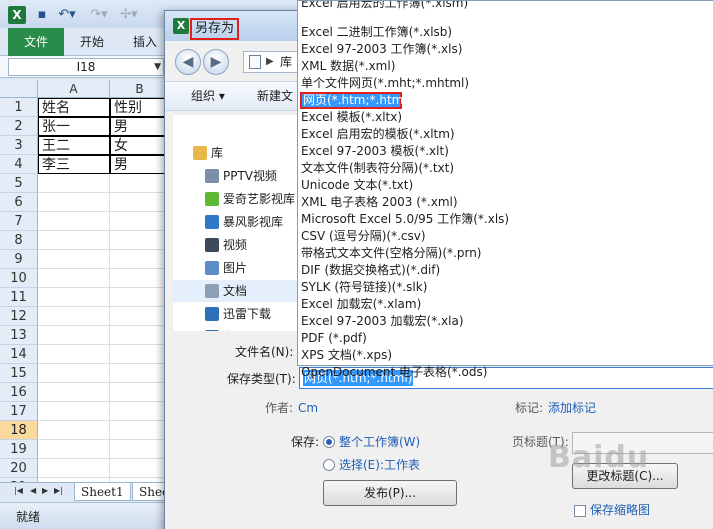  What do you see at coordinates (19, 202) in the screenshot?
I see `row-header: 6` at bounding box center [19, 202].